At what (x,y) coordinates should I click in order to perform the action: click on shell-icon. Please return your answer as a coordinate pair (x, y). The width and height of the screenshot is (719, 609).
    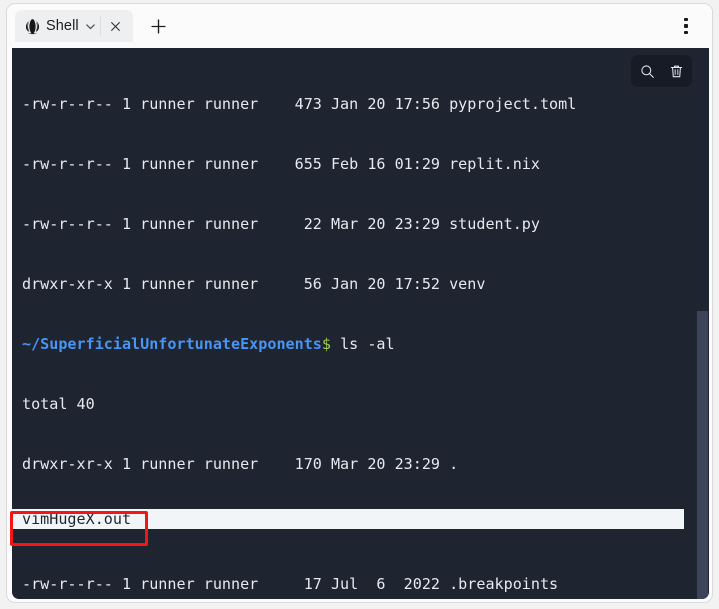
    Looking at the image, I should click on (32, 26).